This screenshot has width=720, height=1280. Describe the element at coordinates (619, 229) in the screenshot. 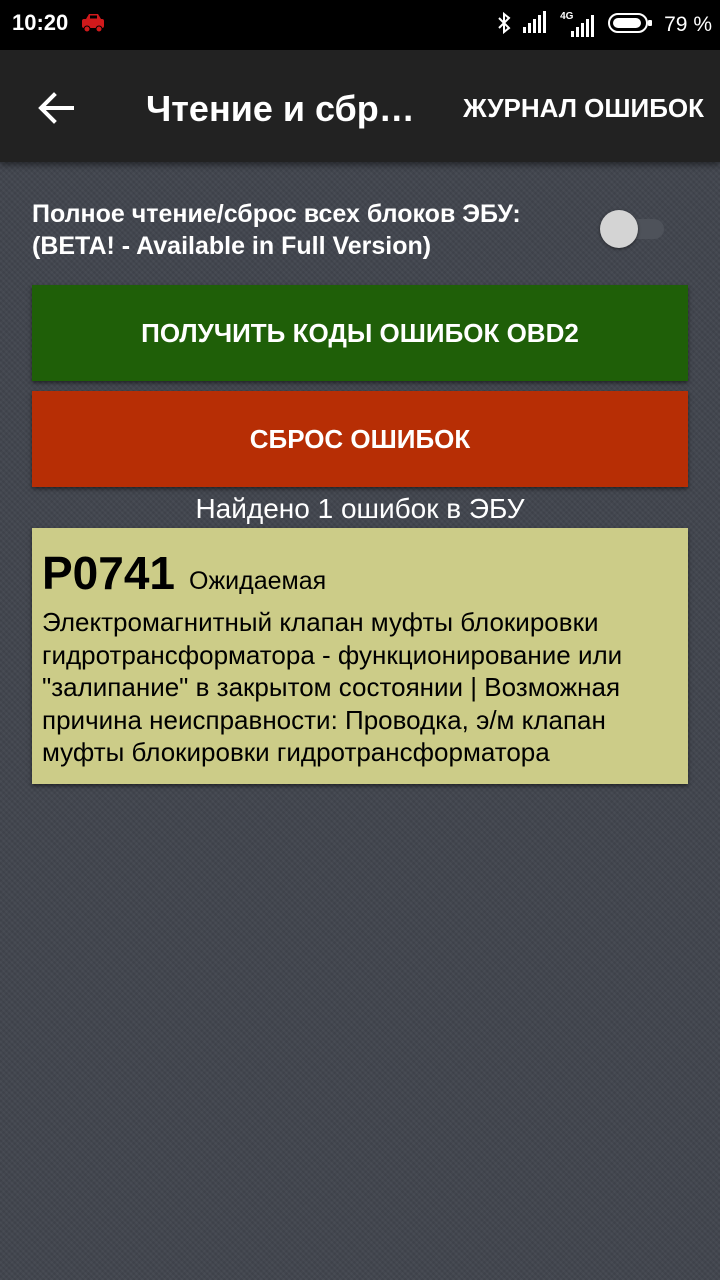

I see `toggle-thumb` at that location.